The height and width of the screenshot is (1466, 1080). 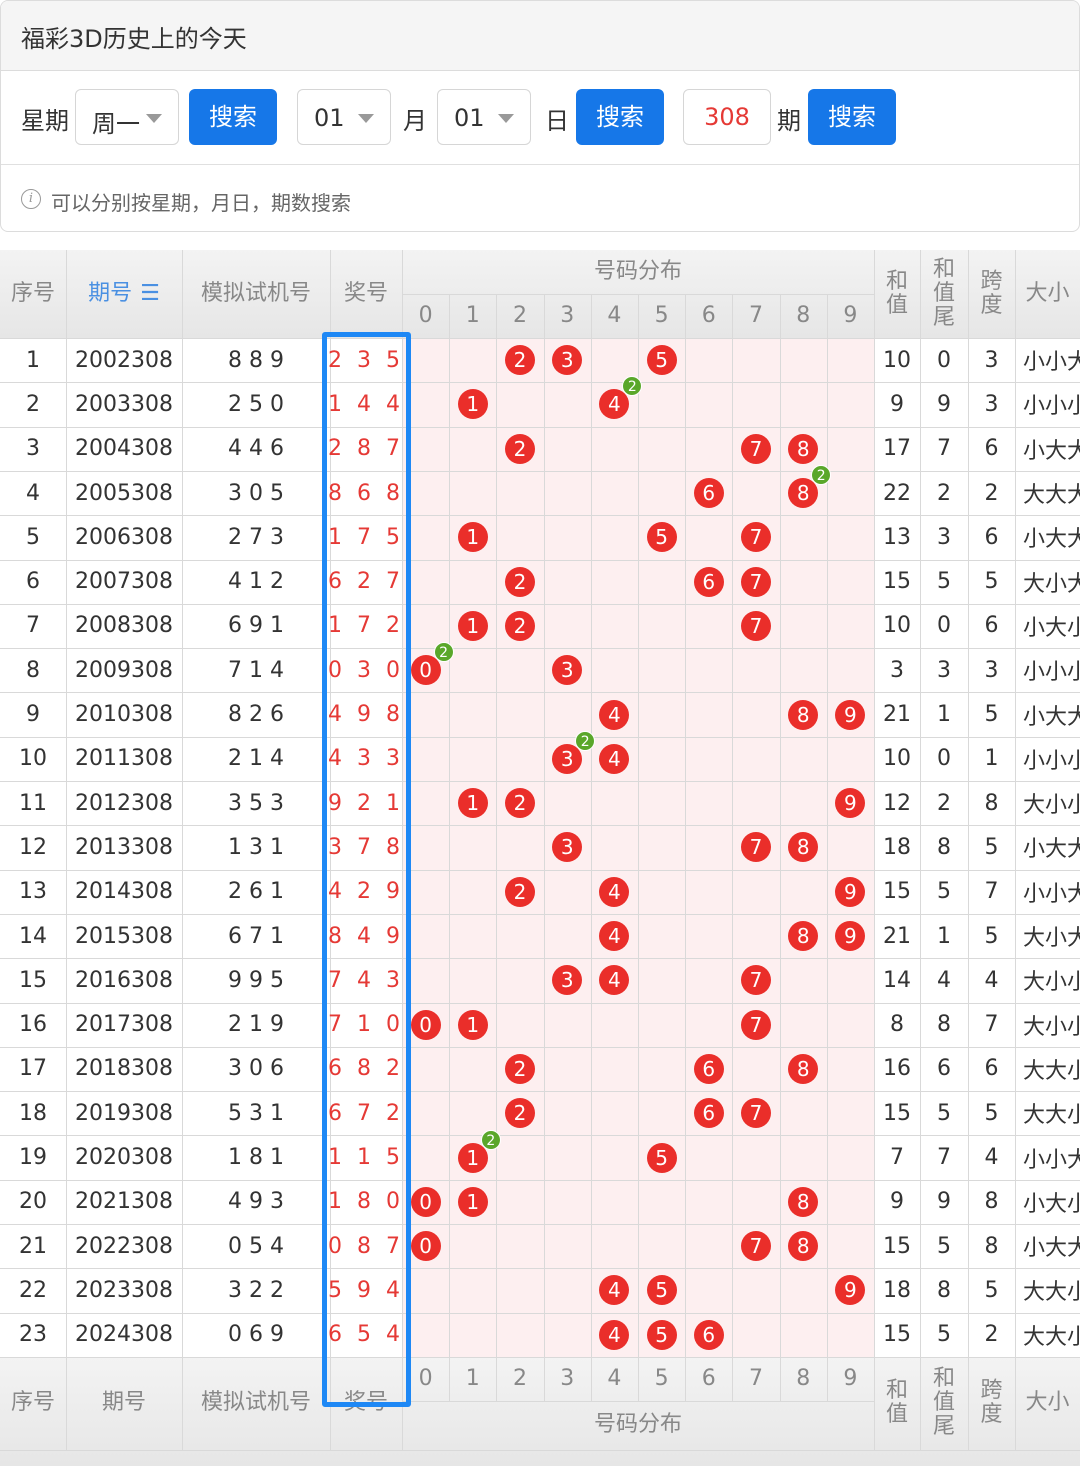 I want to click on row-seq: 23, so click(x=33, y=1335).